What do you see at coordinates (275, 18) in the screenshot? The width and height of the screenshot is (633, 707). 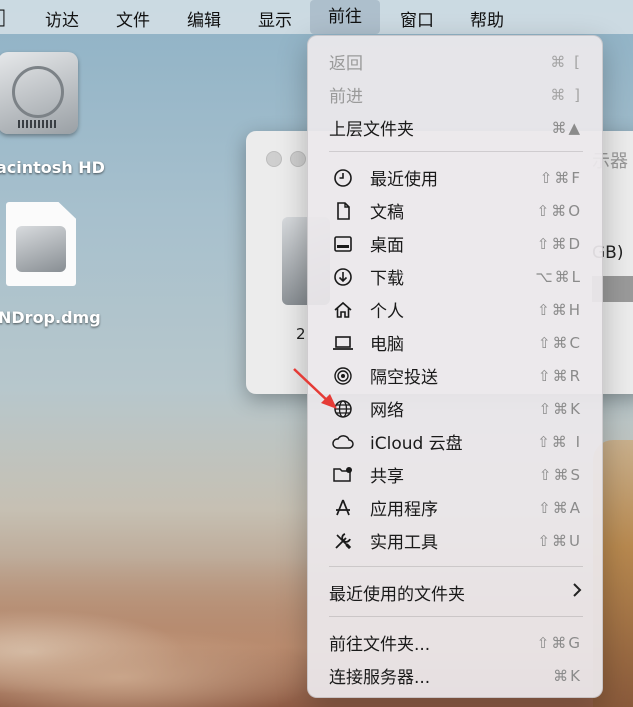 I see `menu-view: 显示` at bounding box center [275, 18].